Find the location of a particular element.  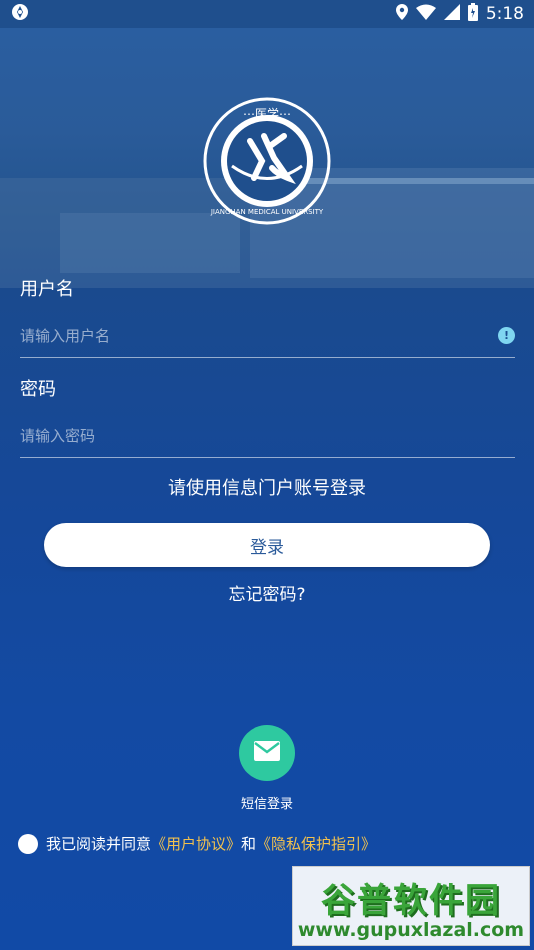

app-notification-icon is located at coordinates (20, 14).